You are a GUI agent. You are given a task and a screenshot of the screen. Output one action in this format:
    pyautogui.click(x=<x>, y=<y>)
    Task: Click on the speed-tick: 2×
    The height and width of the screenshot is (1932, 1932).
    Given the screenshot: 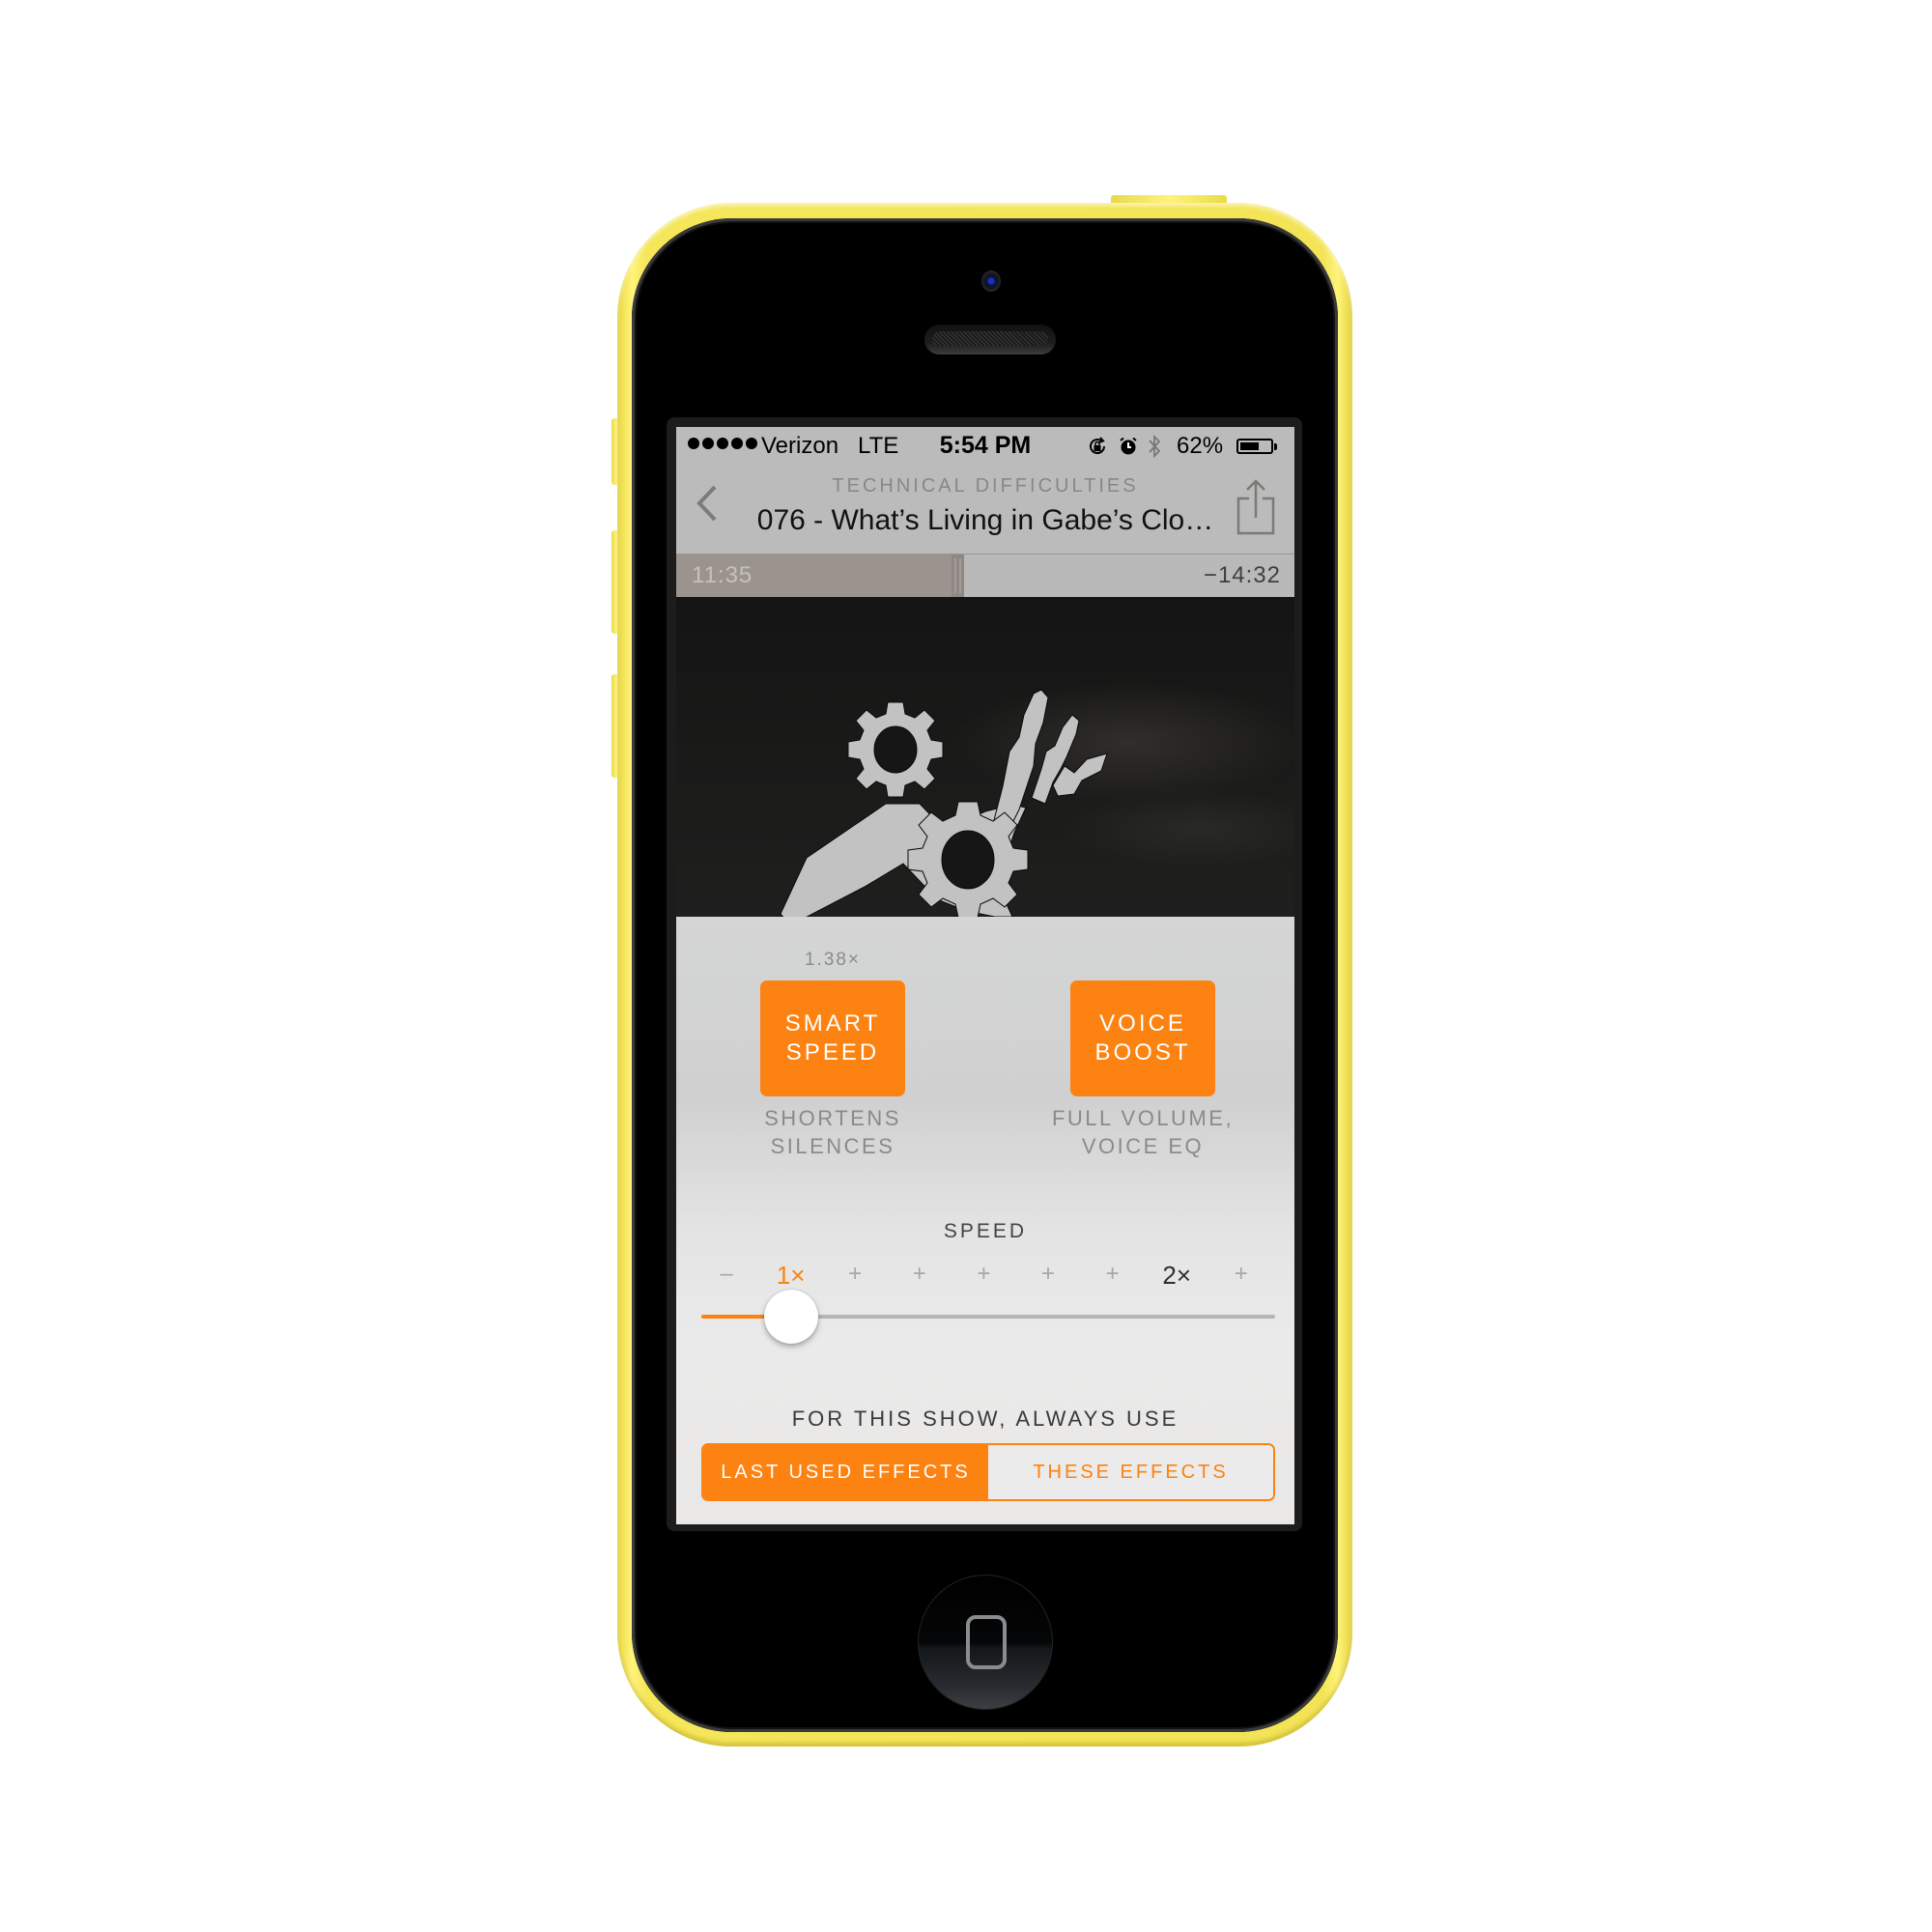 What is the action you would take?
    pyautogui.click(x=1177, y=1276)
    